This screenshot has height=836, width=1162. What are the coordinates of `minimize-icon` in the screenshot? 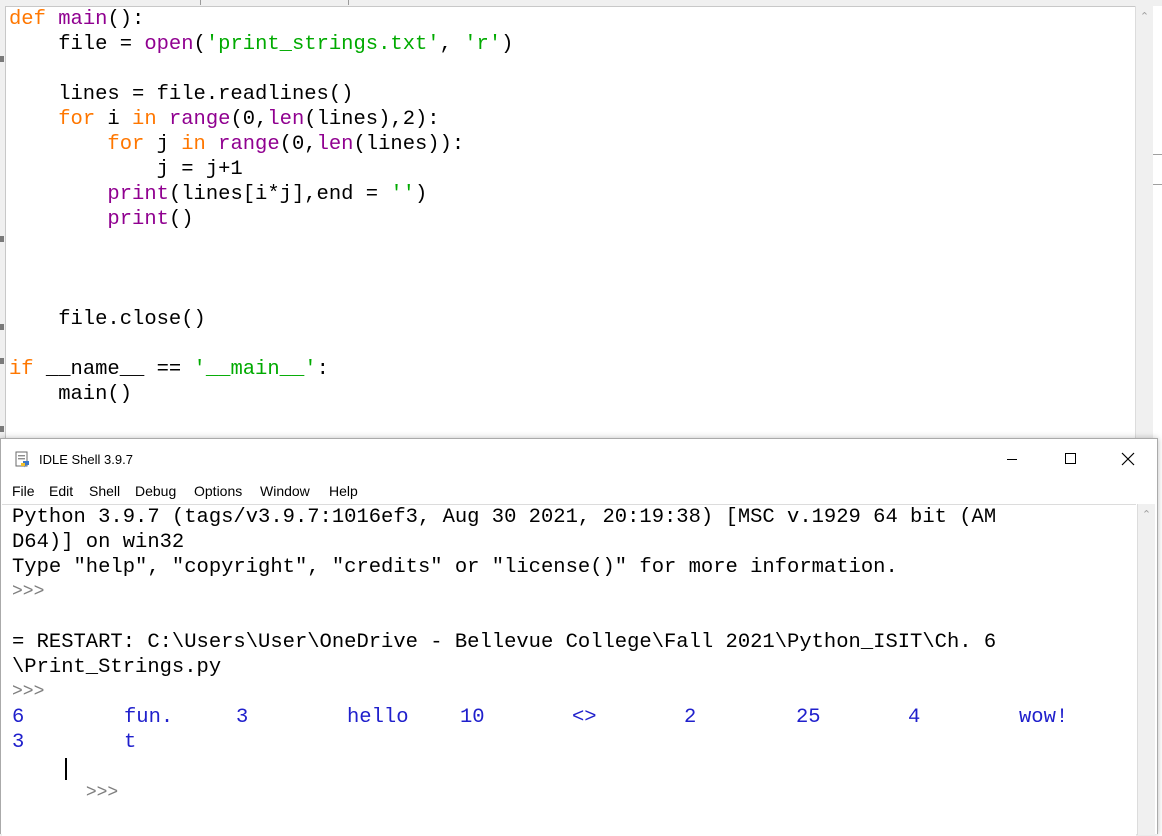 It's located at (1012, 459).